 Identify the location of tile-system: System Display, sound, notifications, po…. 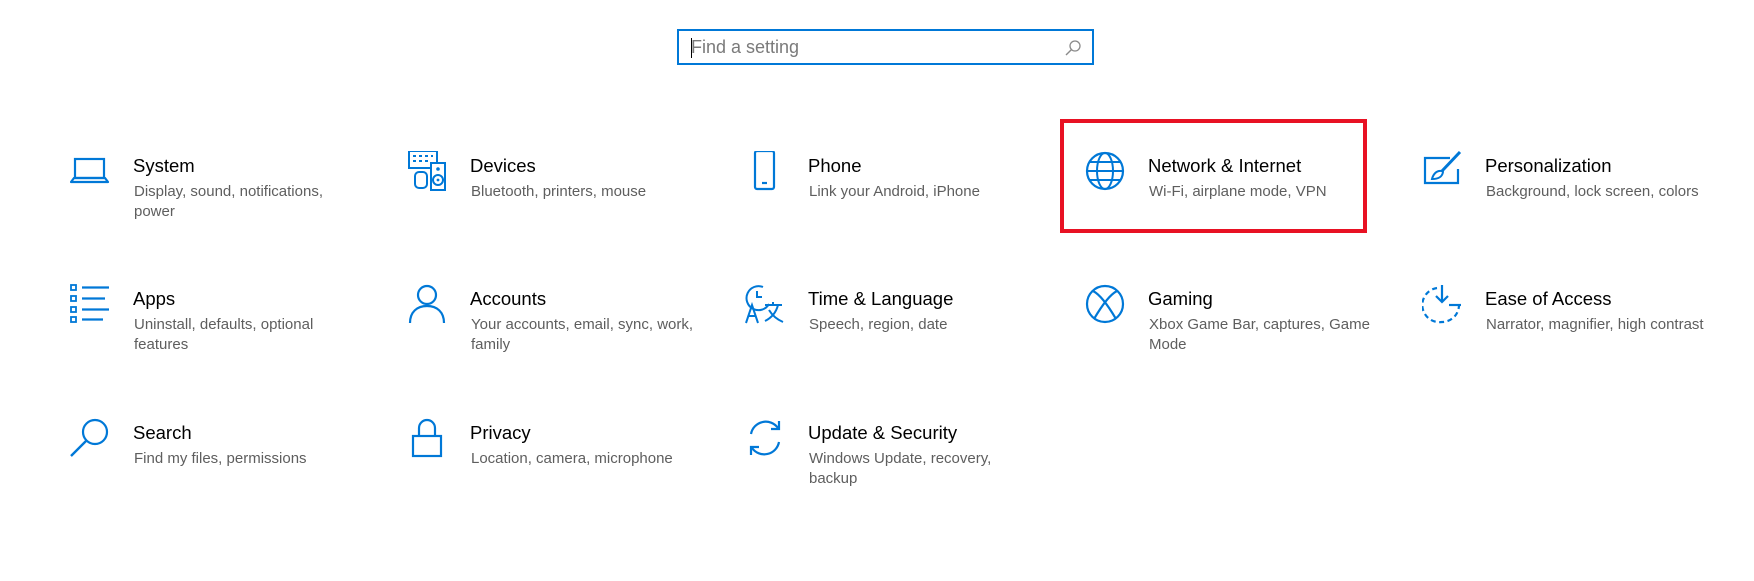
(220, 199).